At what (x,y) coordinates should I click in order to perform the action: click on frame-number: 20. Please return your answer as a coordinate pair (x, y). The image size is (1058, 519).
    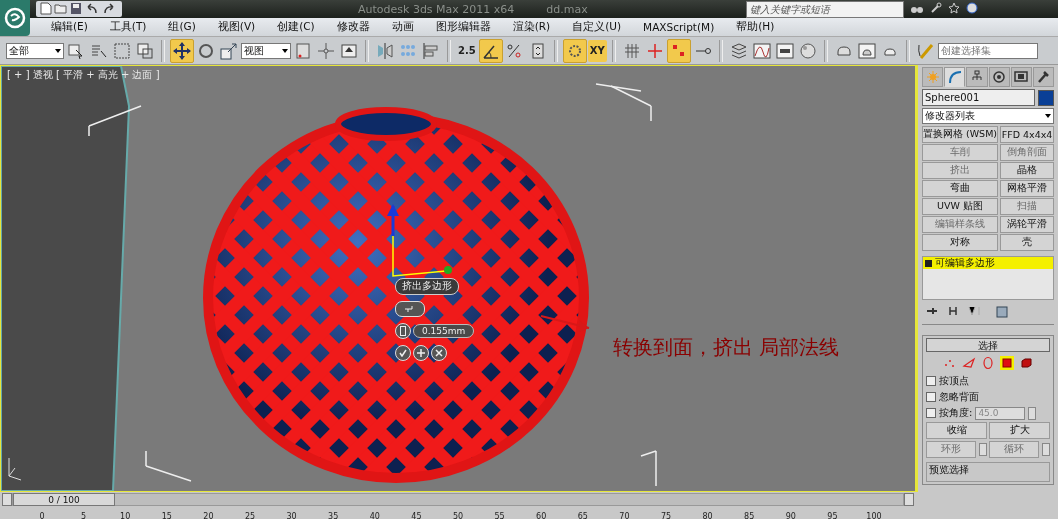
    Looking at the image, I should click on (208, 515).